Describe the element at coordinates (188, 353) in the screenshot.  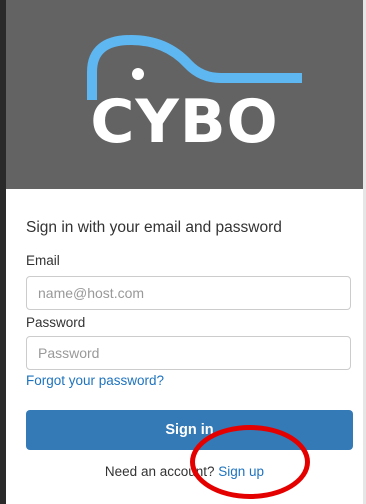
I see `password-field` at that location.